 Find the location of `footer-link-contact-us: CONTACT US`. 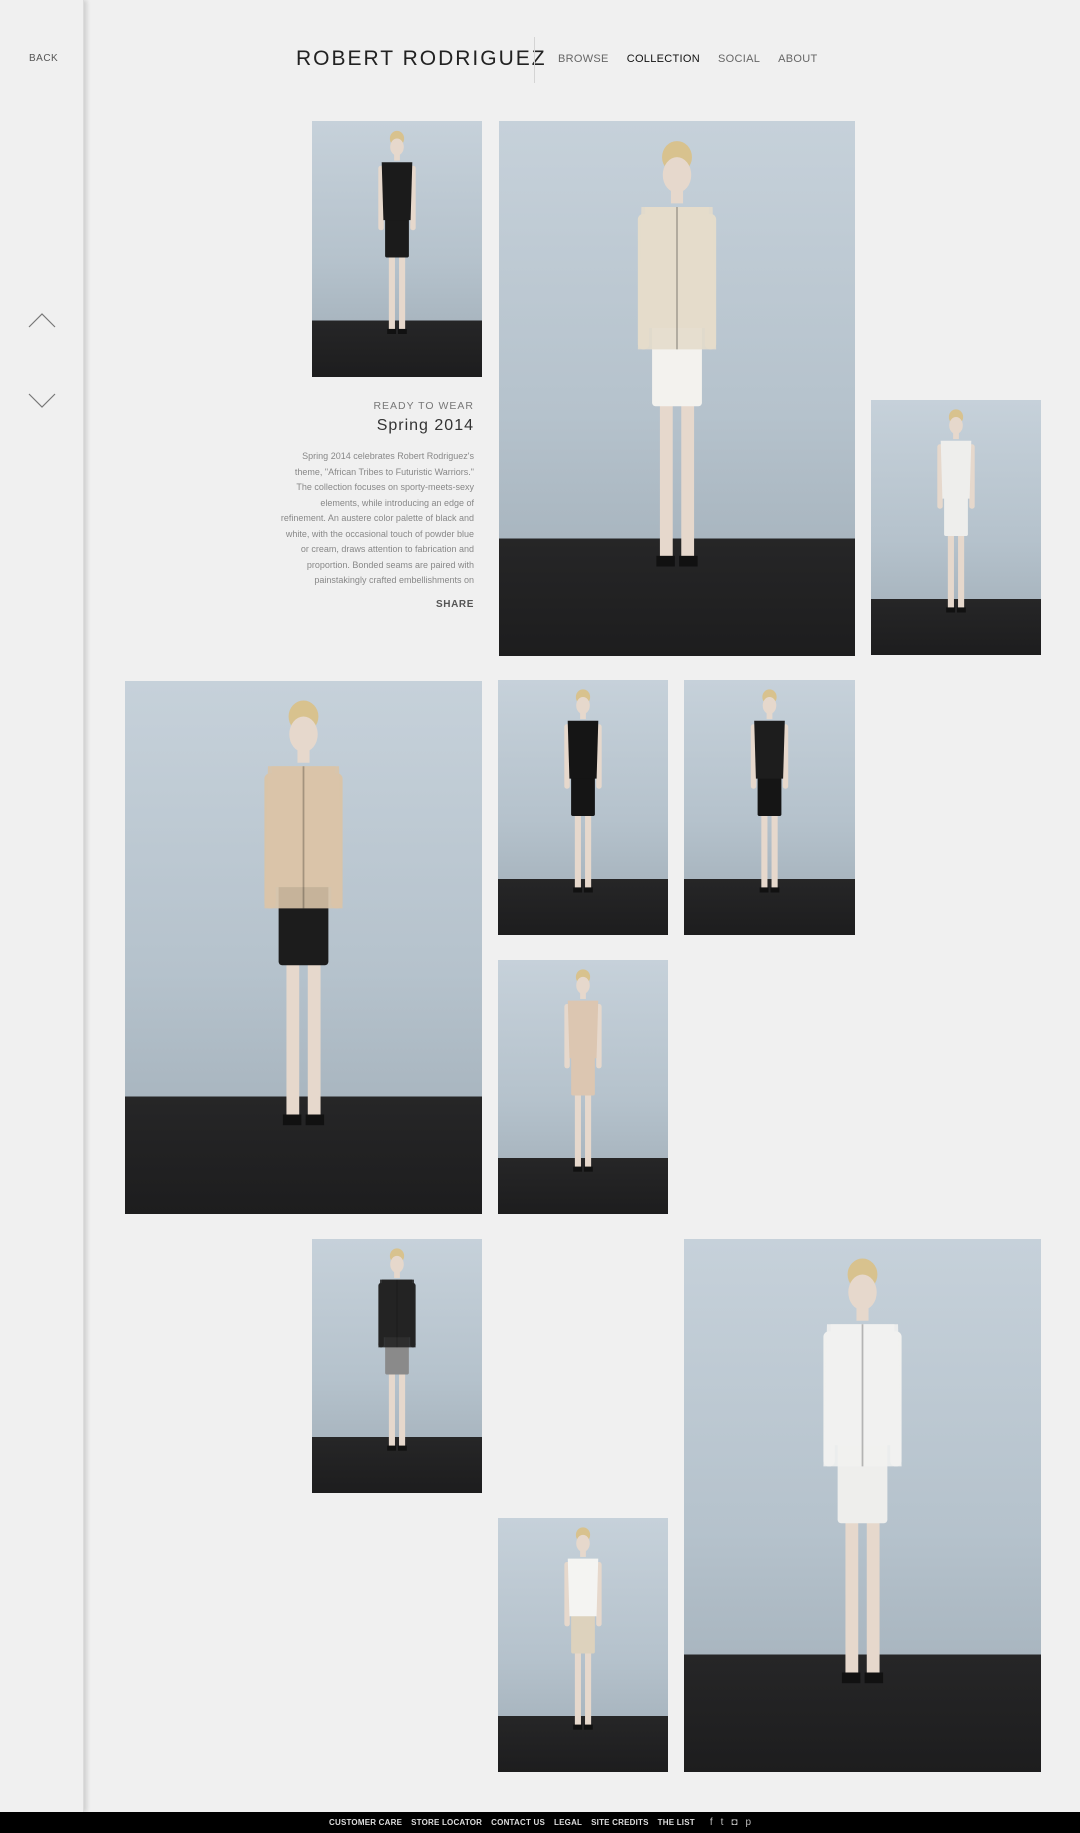

footer-link-contact-us: CONTACT US is located at coordinates (518, 1822).